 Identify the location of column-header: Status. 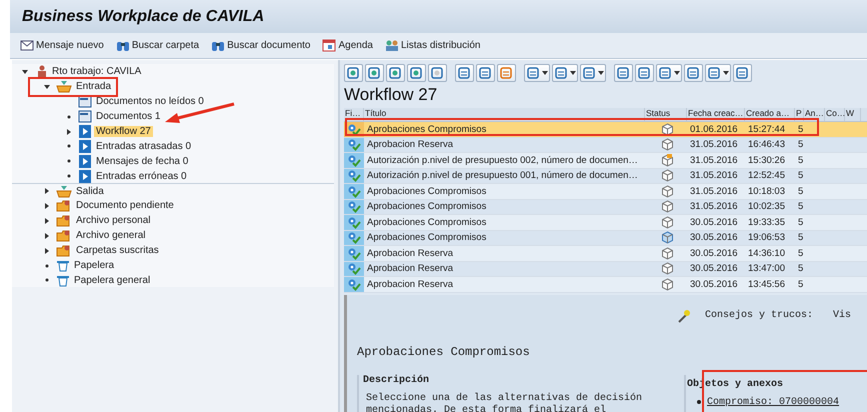
(666, 114).